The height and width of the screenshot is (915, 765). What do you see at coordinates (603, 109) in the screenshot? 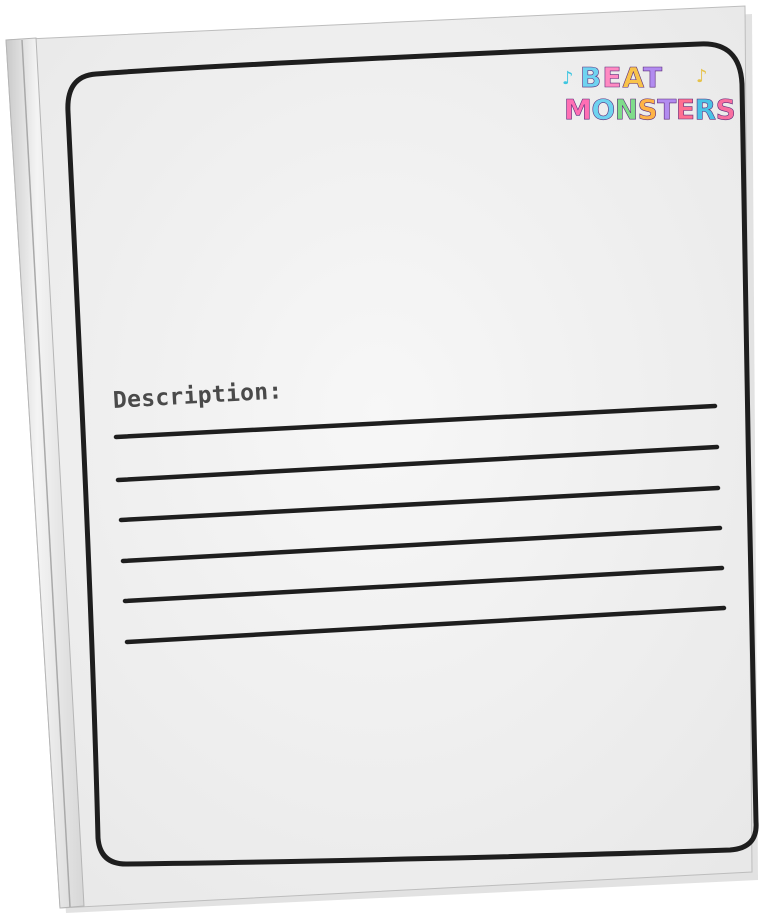
I see `logo-letter: O` at bounding box center [603, 109].